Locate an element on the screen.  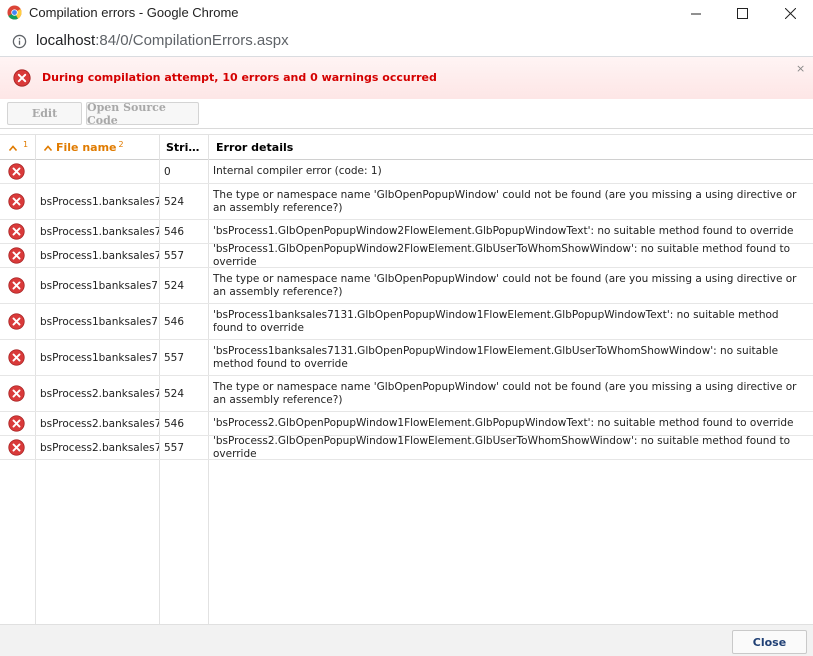
minimize-button is located at coordinates (696, 13).